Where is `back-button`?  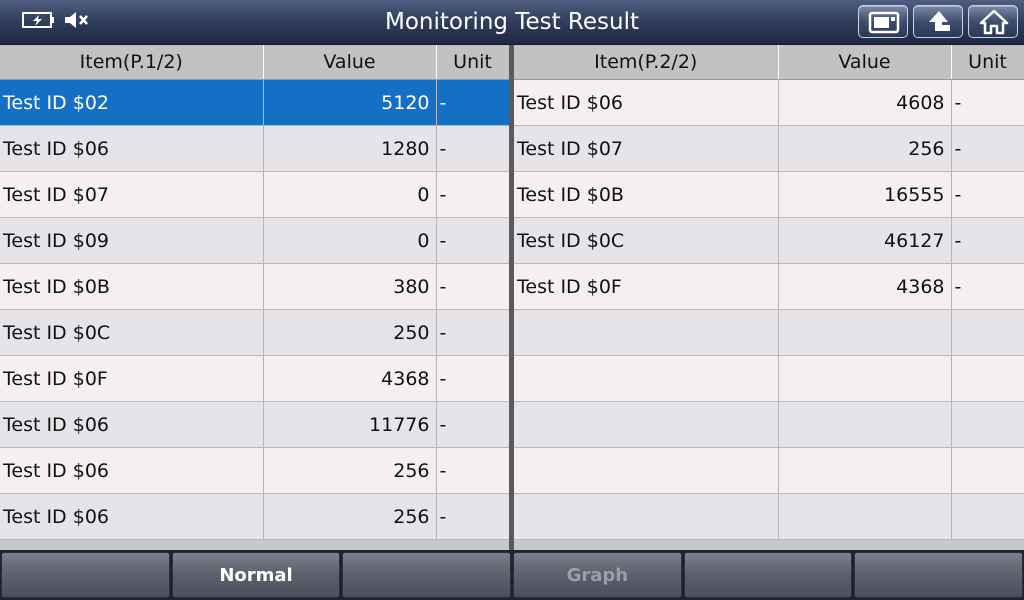 back-button is located at coordinates (938, 21).